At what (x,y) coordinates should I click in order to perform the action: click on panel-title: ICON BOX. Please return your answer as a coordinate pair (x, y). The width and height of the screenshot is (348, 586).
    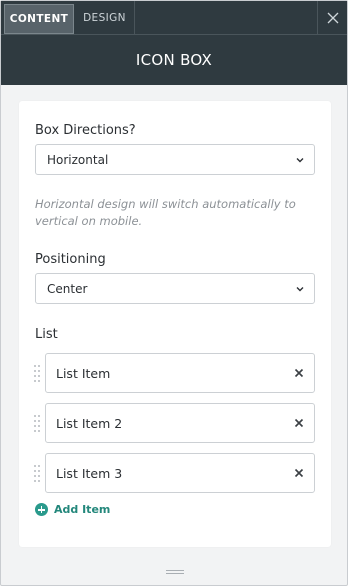
    Looking at the image, I should click on (174, 60).